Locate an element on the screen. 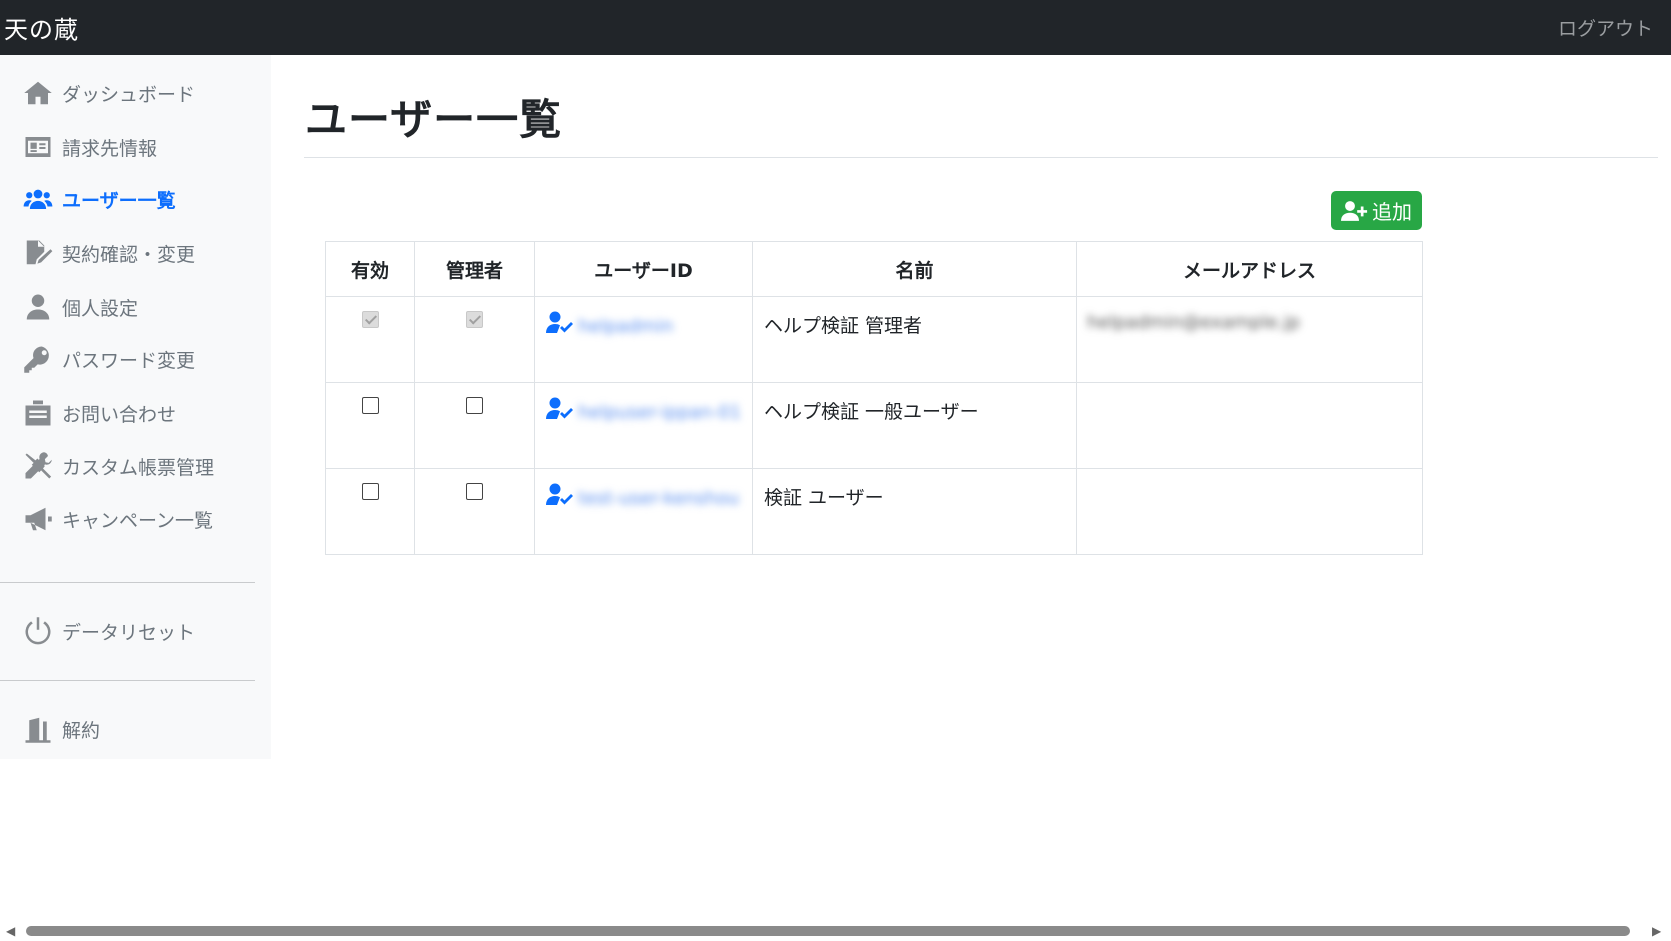 The height and width of the screenshot is (941, 1671). title-divider is located at coordinates (981, 157).